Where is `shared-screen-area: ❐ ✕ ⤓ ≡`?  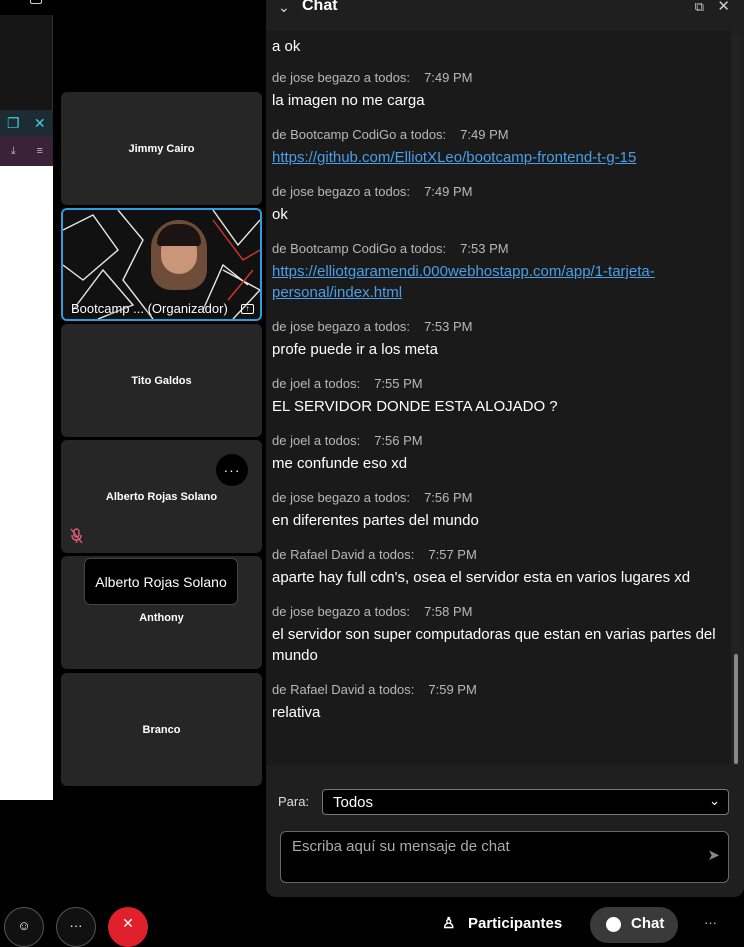 shared-screen-area: ❐ ✕ ⤓ ≡ is located at coordinates (26, 400).